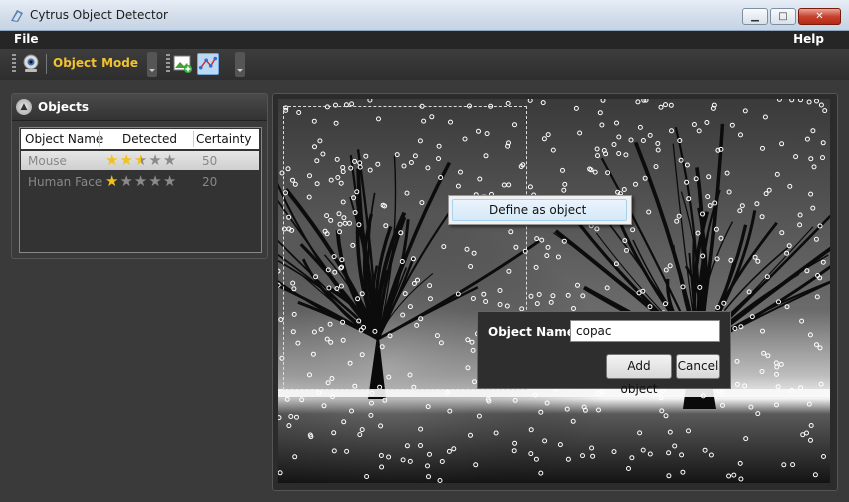  I want to click on object-name-dialog: Object Name: Add object Cancel, so click(604, 353).